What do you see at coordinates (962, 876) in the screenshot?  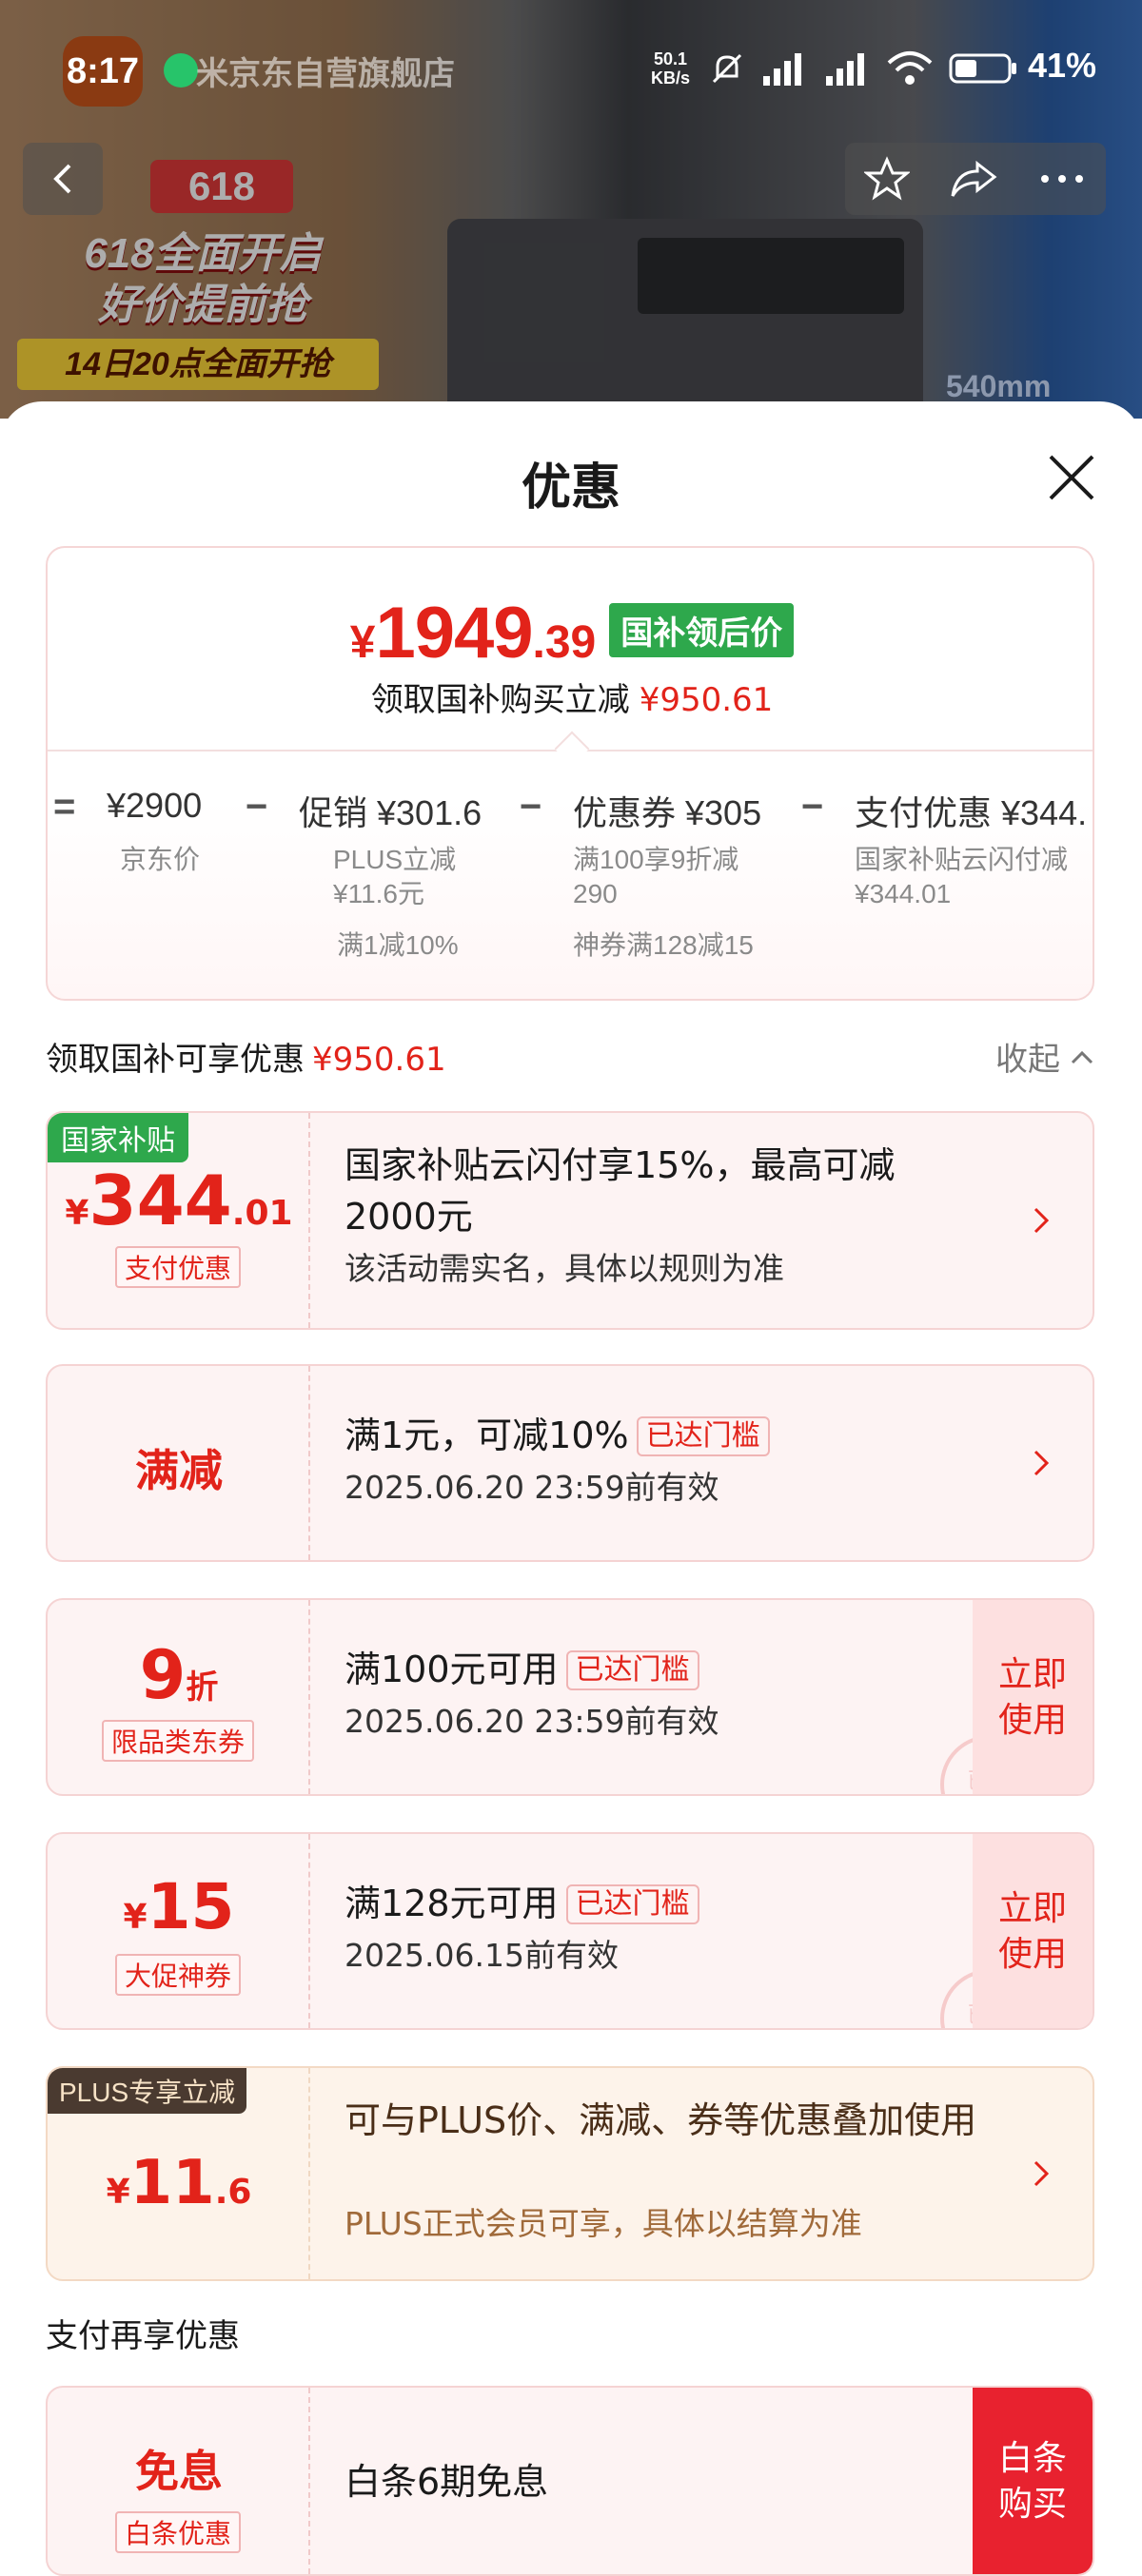 I see `calc-sub: 国家补贴云闪付减 ¥344.01` at bounding box center [962, 876].